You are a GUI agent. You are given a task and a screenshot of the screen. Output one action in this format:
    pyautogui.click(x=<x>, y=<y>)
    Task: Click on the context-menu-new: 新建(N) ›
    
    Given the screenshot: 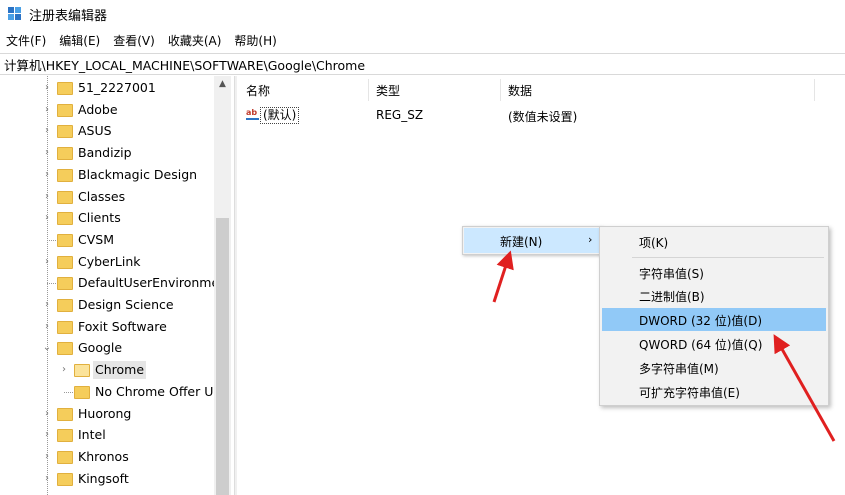 What is the action you would take?
    pyautogui.click(x=532, y=240)
    